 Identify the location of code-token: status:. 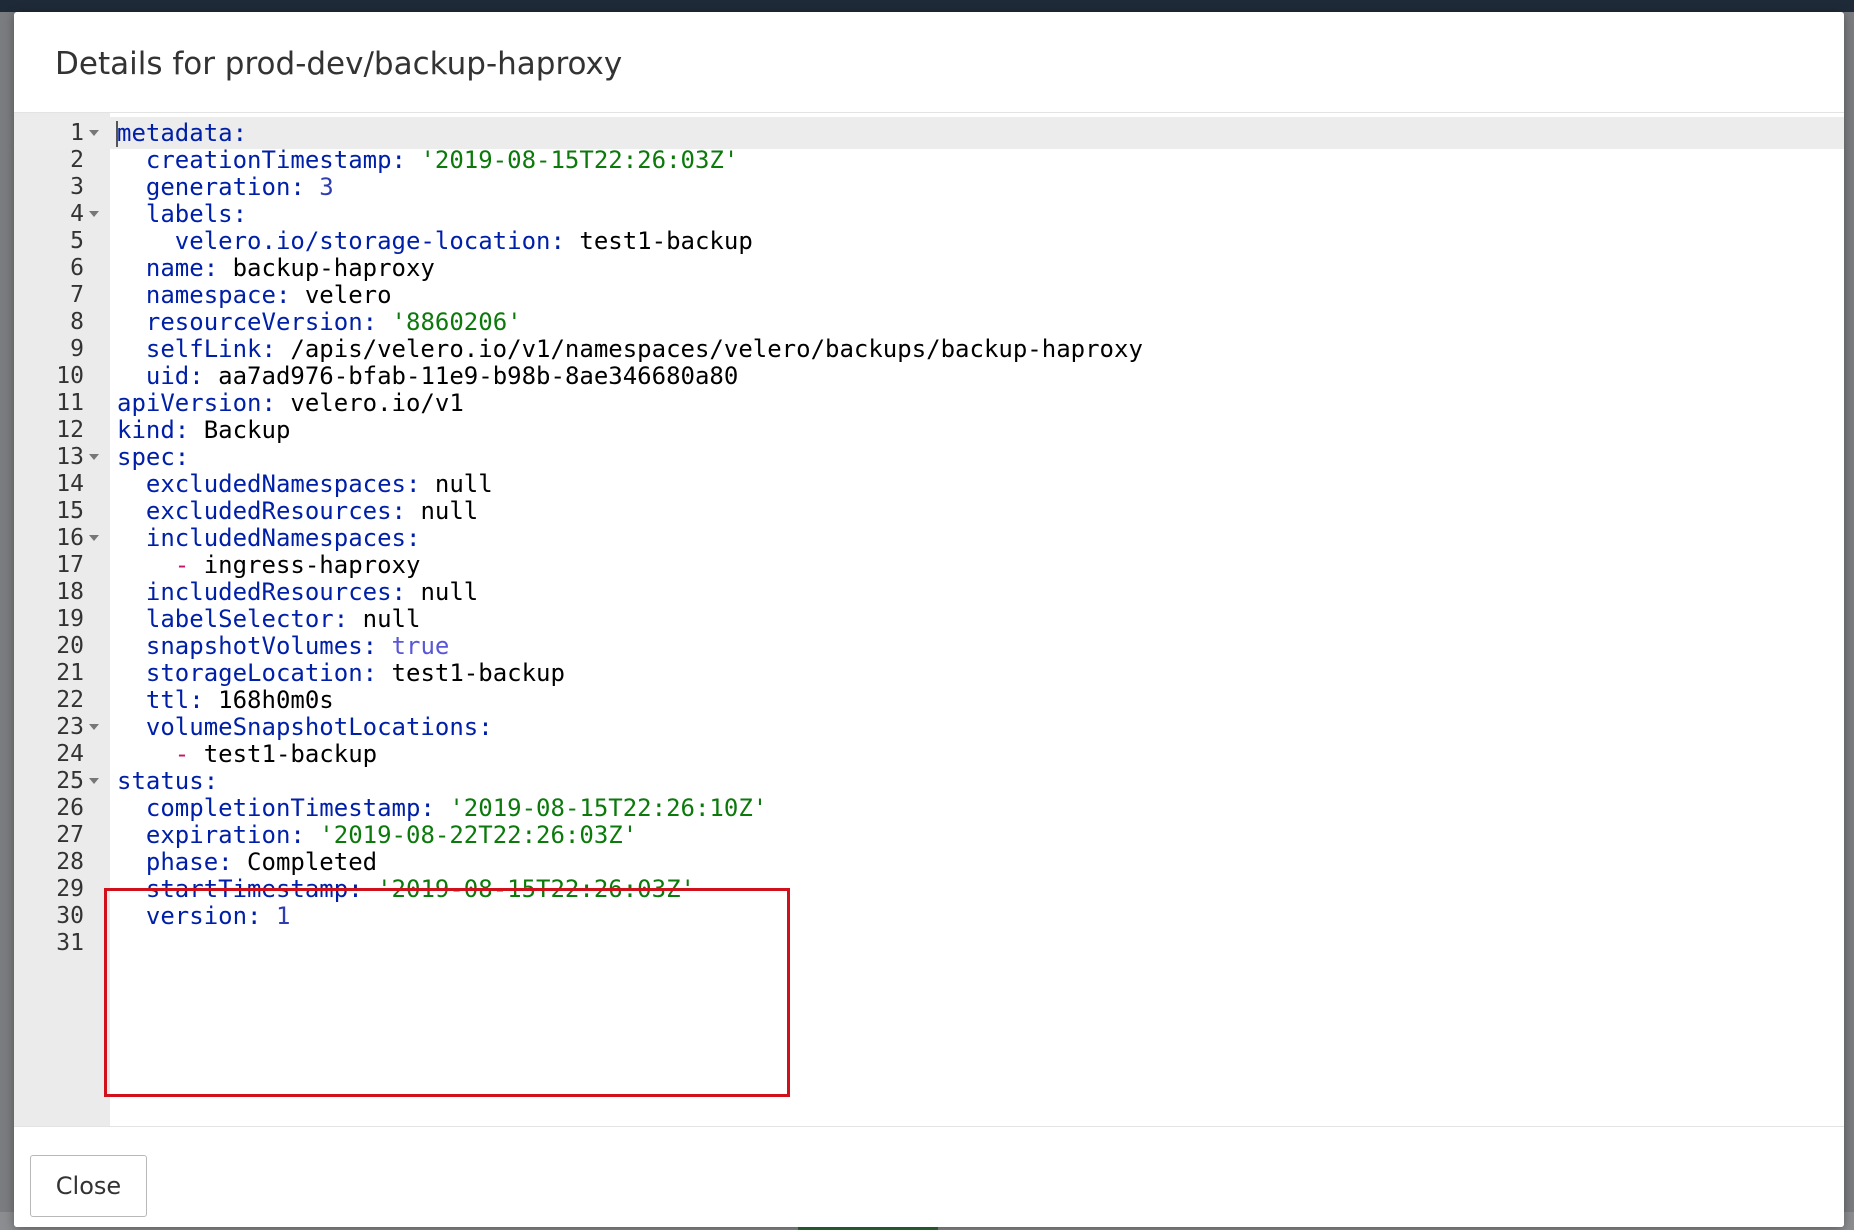
(168, 781).